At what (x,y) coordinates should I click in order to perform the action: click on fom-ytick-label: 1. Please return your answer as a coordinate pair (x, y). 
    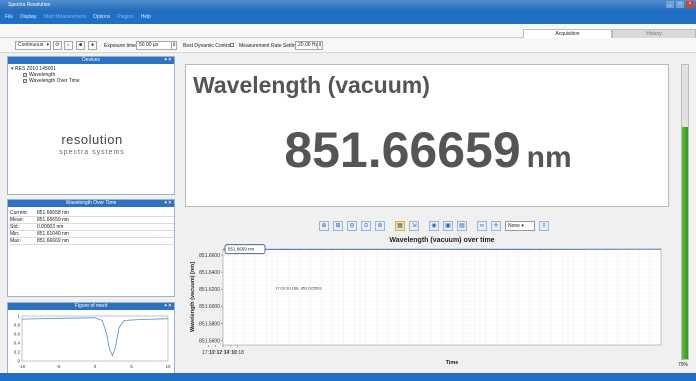
    Looking at the image, I should click on (18, 316).